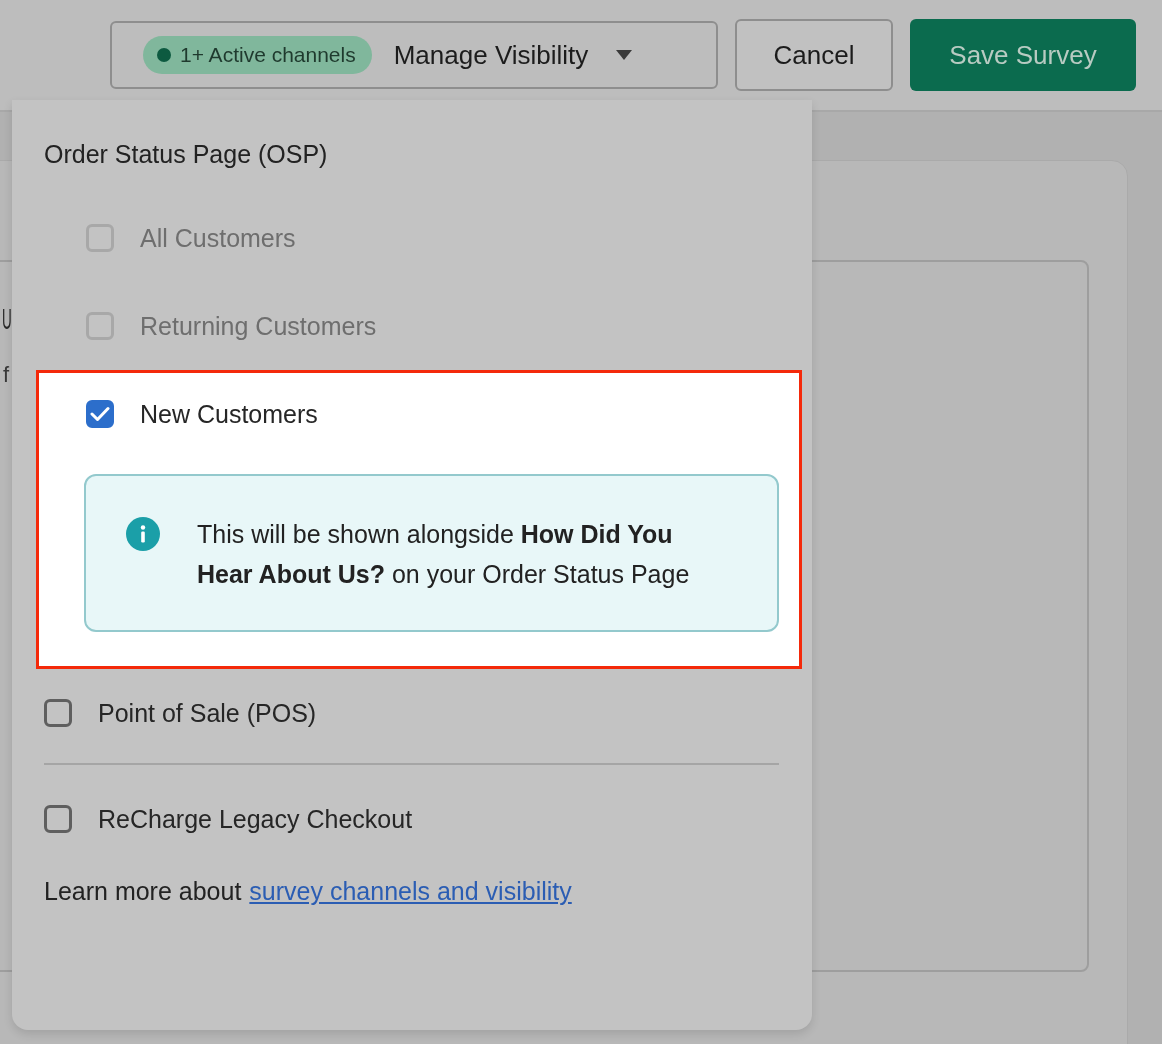 This screenshot has width=1162, height=1044. What do you see at coordinates (7, 319) in the screenshot?
I see `heading-text: U` at bounding box center [7, 319].